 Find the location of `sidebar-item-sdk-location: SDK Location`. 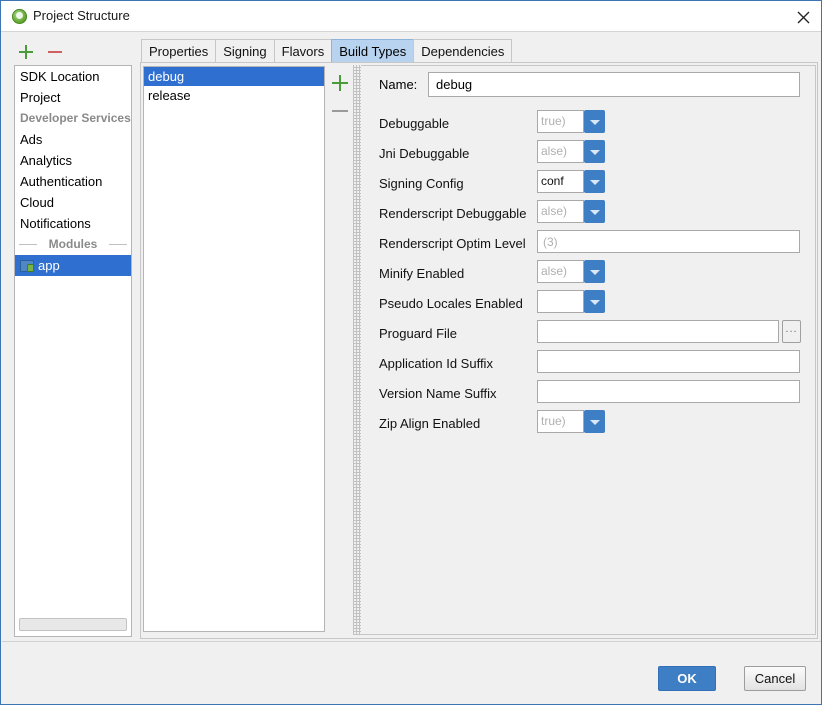

sidebar-item-sdk-location: SDK Location is located at coordinates (73, 76).